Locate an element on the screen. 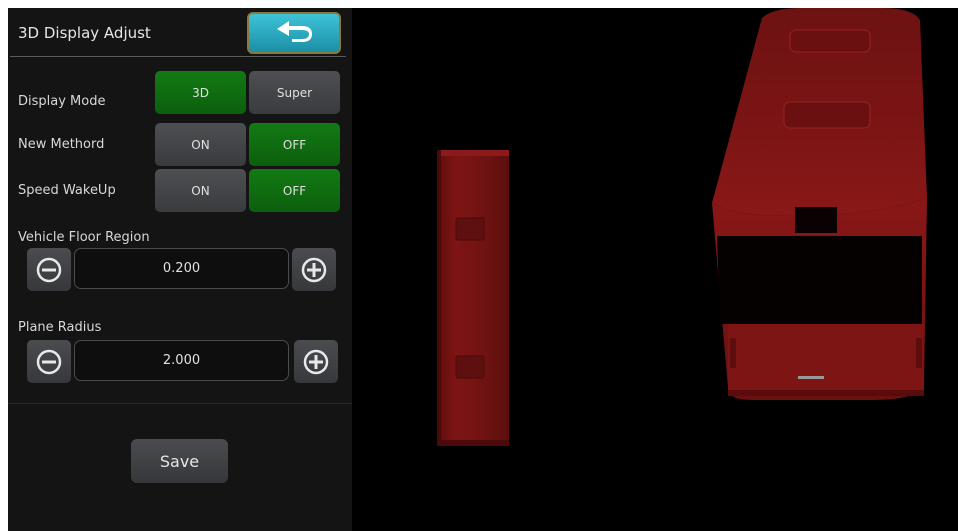 Image resolution: width=958 pixels, height=531 pixels. plane-radius-label: Plane Radius is located at coordinates (60, 327).